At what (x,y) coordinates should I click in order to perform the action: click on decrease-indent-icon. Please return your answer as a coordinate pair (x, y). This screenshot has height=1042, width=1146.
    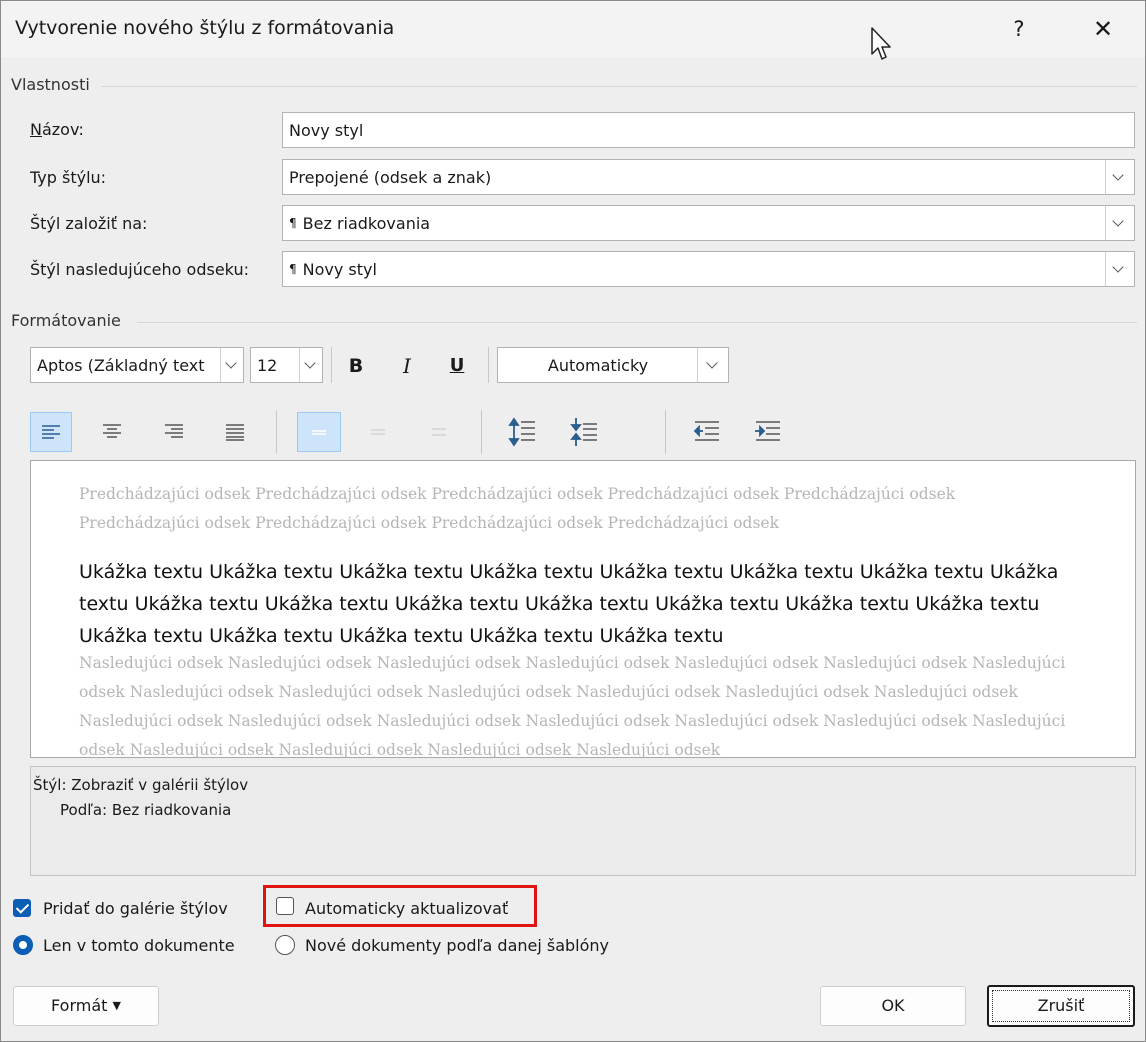
    Looking at the image, I should click on (706, 431).